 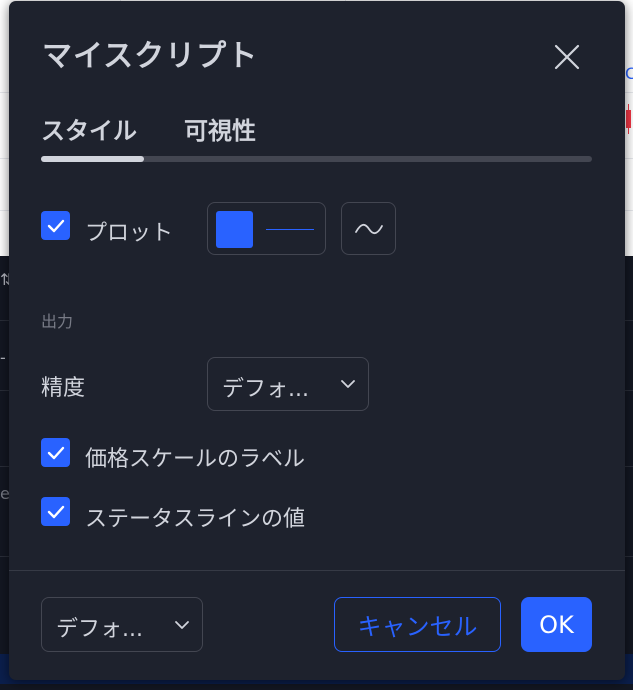 What do you see at coordinates (417, 624) in the screenshot?
I see `cancel-button: キャンセル` at bounding box center [417, 624].